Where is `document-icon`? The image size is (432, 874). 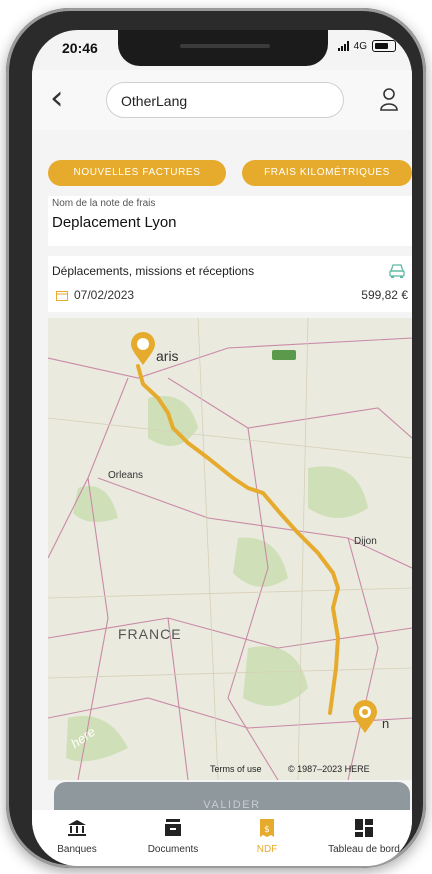
document-icon is located at coordinates (173, 827).